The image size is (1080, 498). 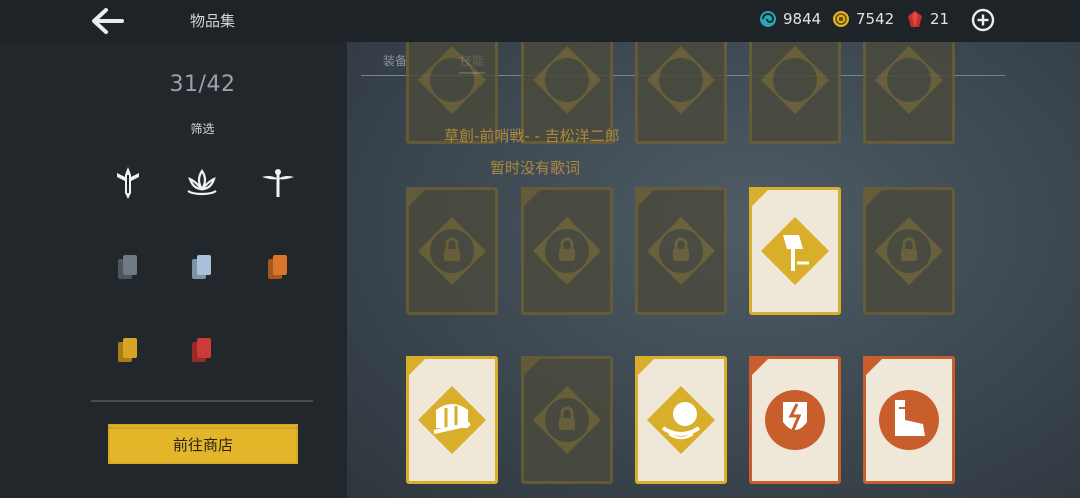 What do you see at coordinates (202, 183) in the screenshot?
I see `lotus-class-icon` at bounding box center [202, 183].